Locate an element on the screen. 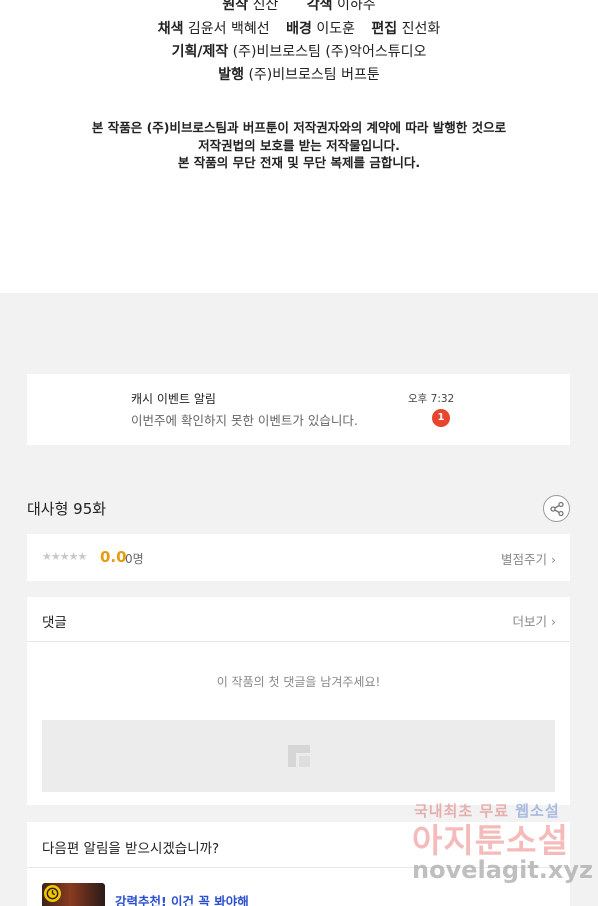 The width and height of the screenshot is (598, 906). event-title: 캐시 이벤트 알림 is located at coordinates (173, 399).